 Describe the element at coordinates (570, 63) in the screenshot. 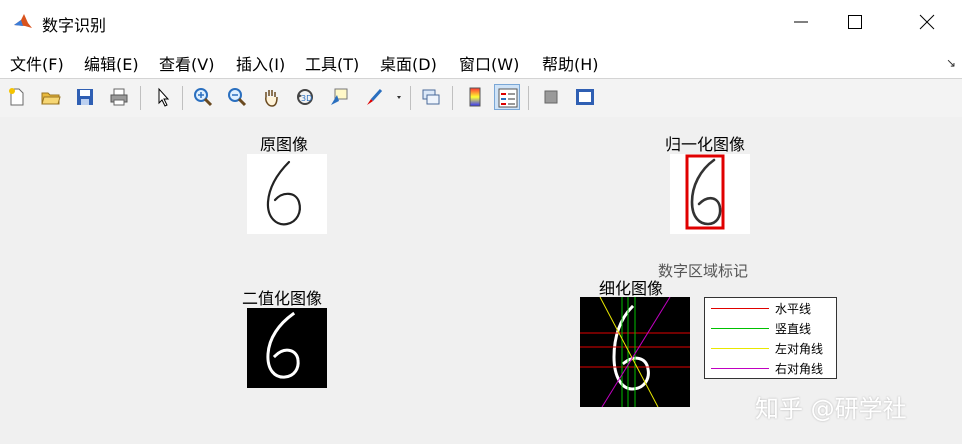

I see `menu-help: 帮助(H)` at that location.